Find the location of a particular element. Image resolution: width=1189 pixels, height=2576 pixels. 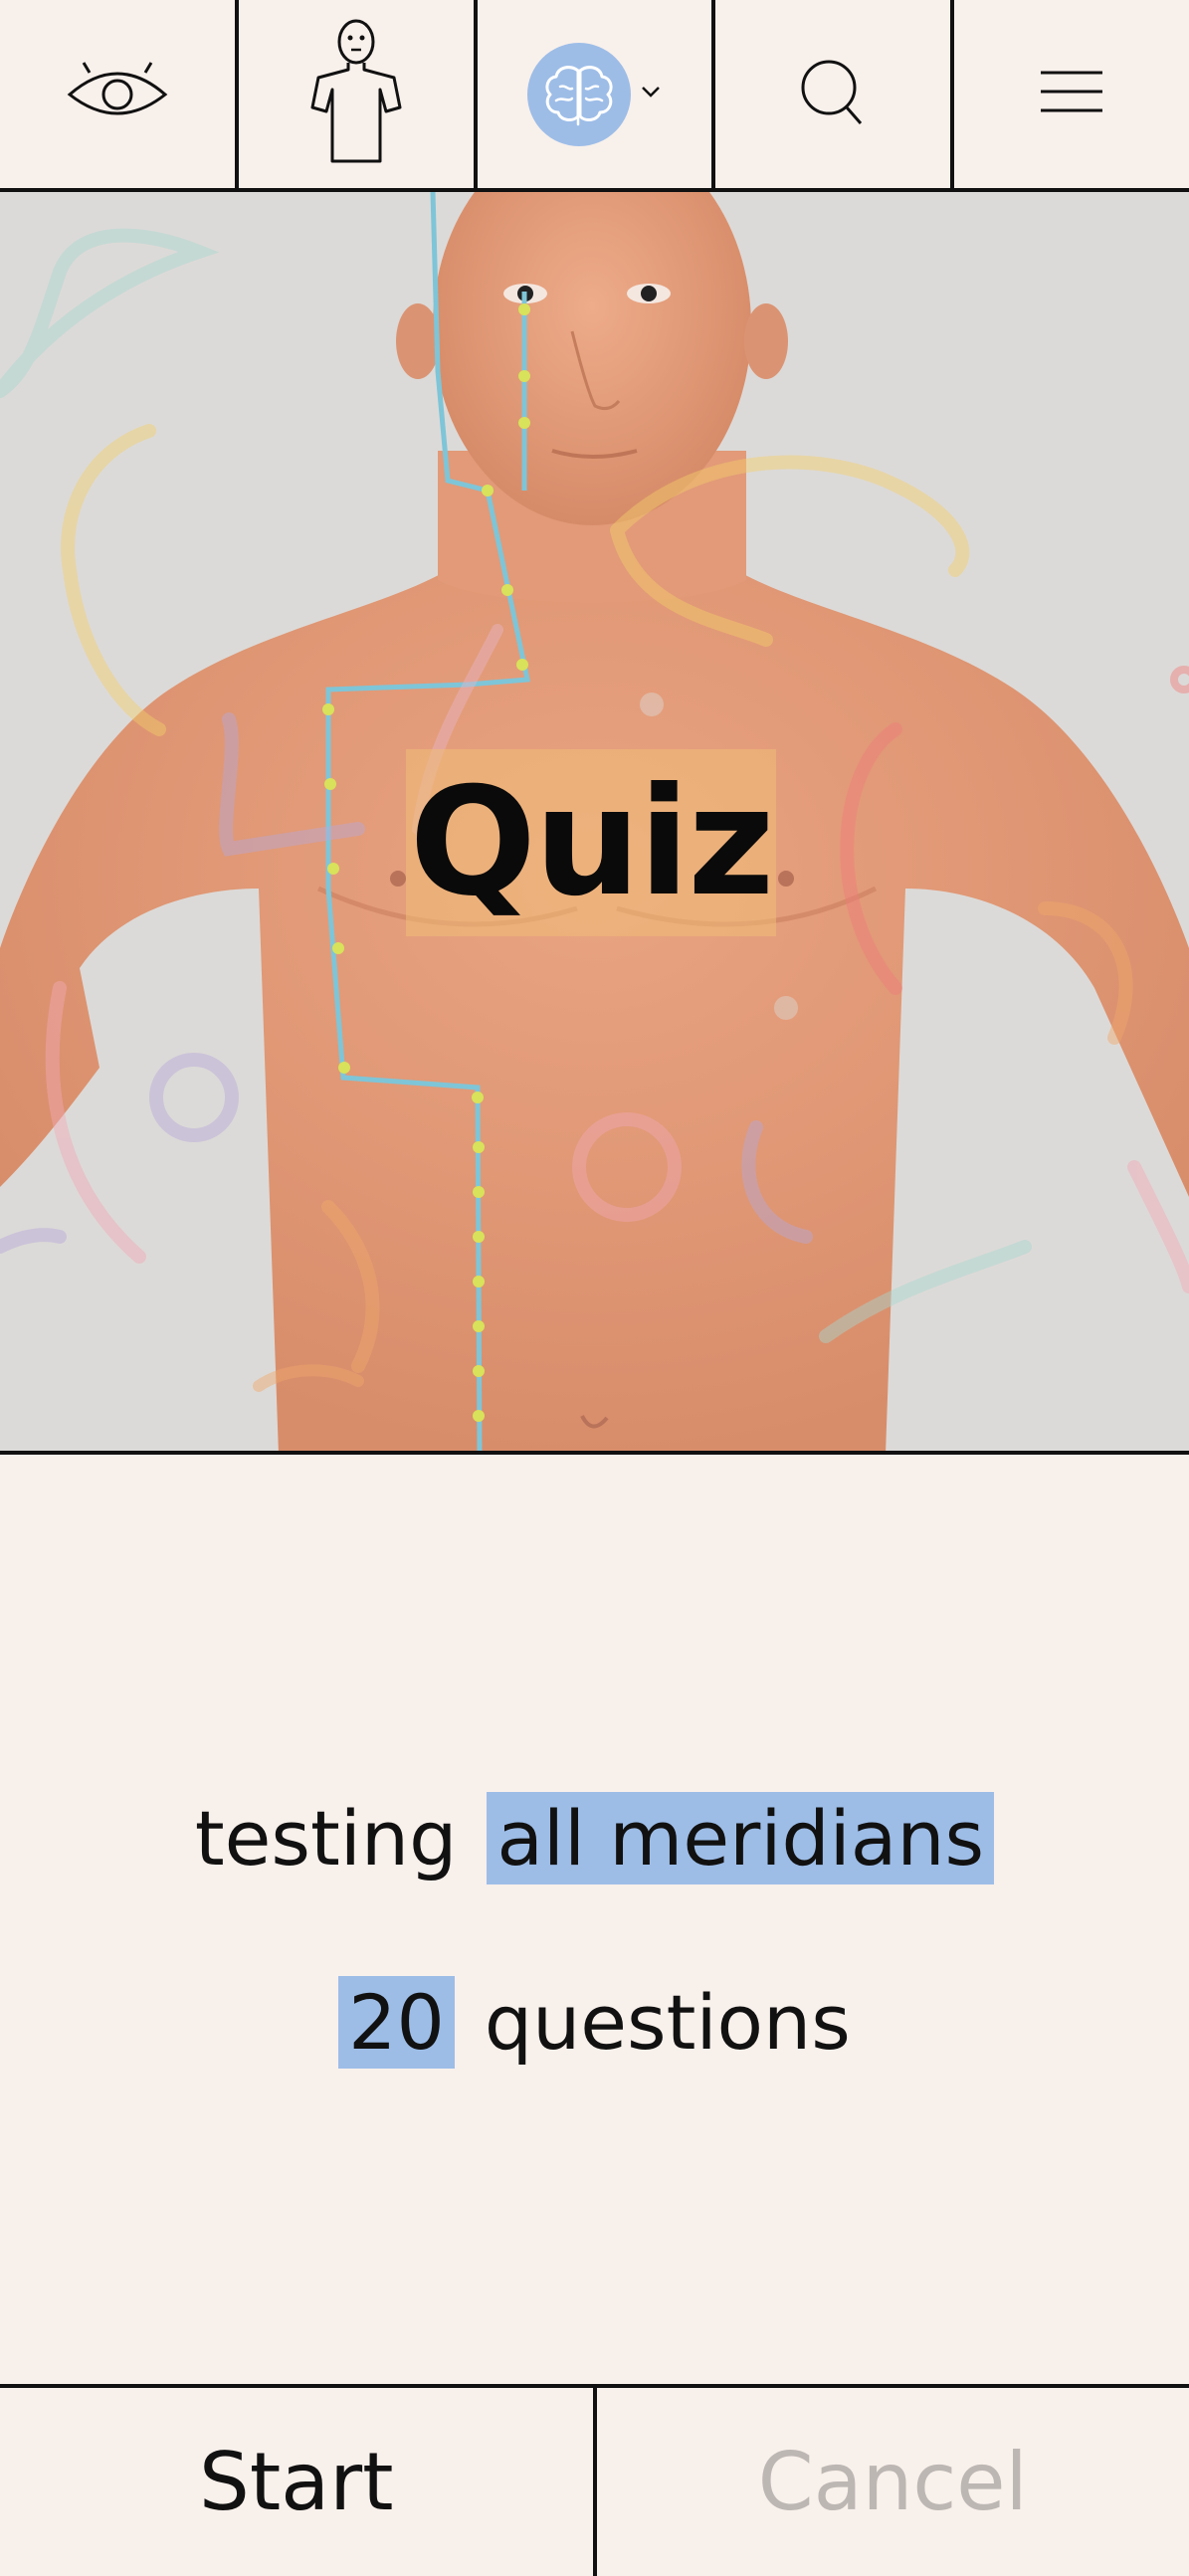

meridian-setting-row: testing all meridians is located at coordinates (594, 1838).